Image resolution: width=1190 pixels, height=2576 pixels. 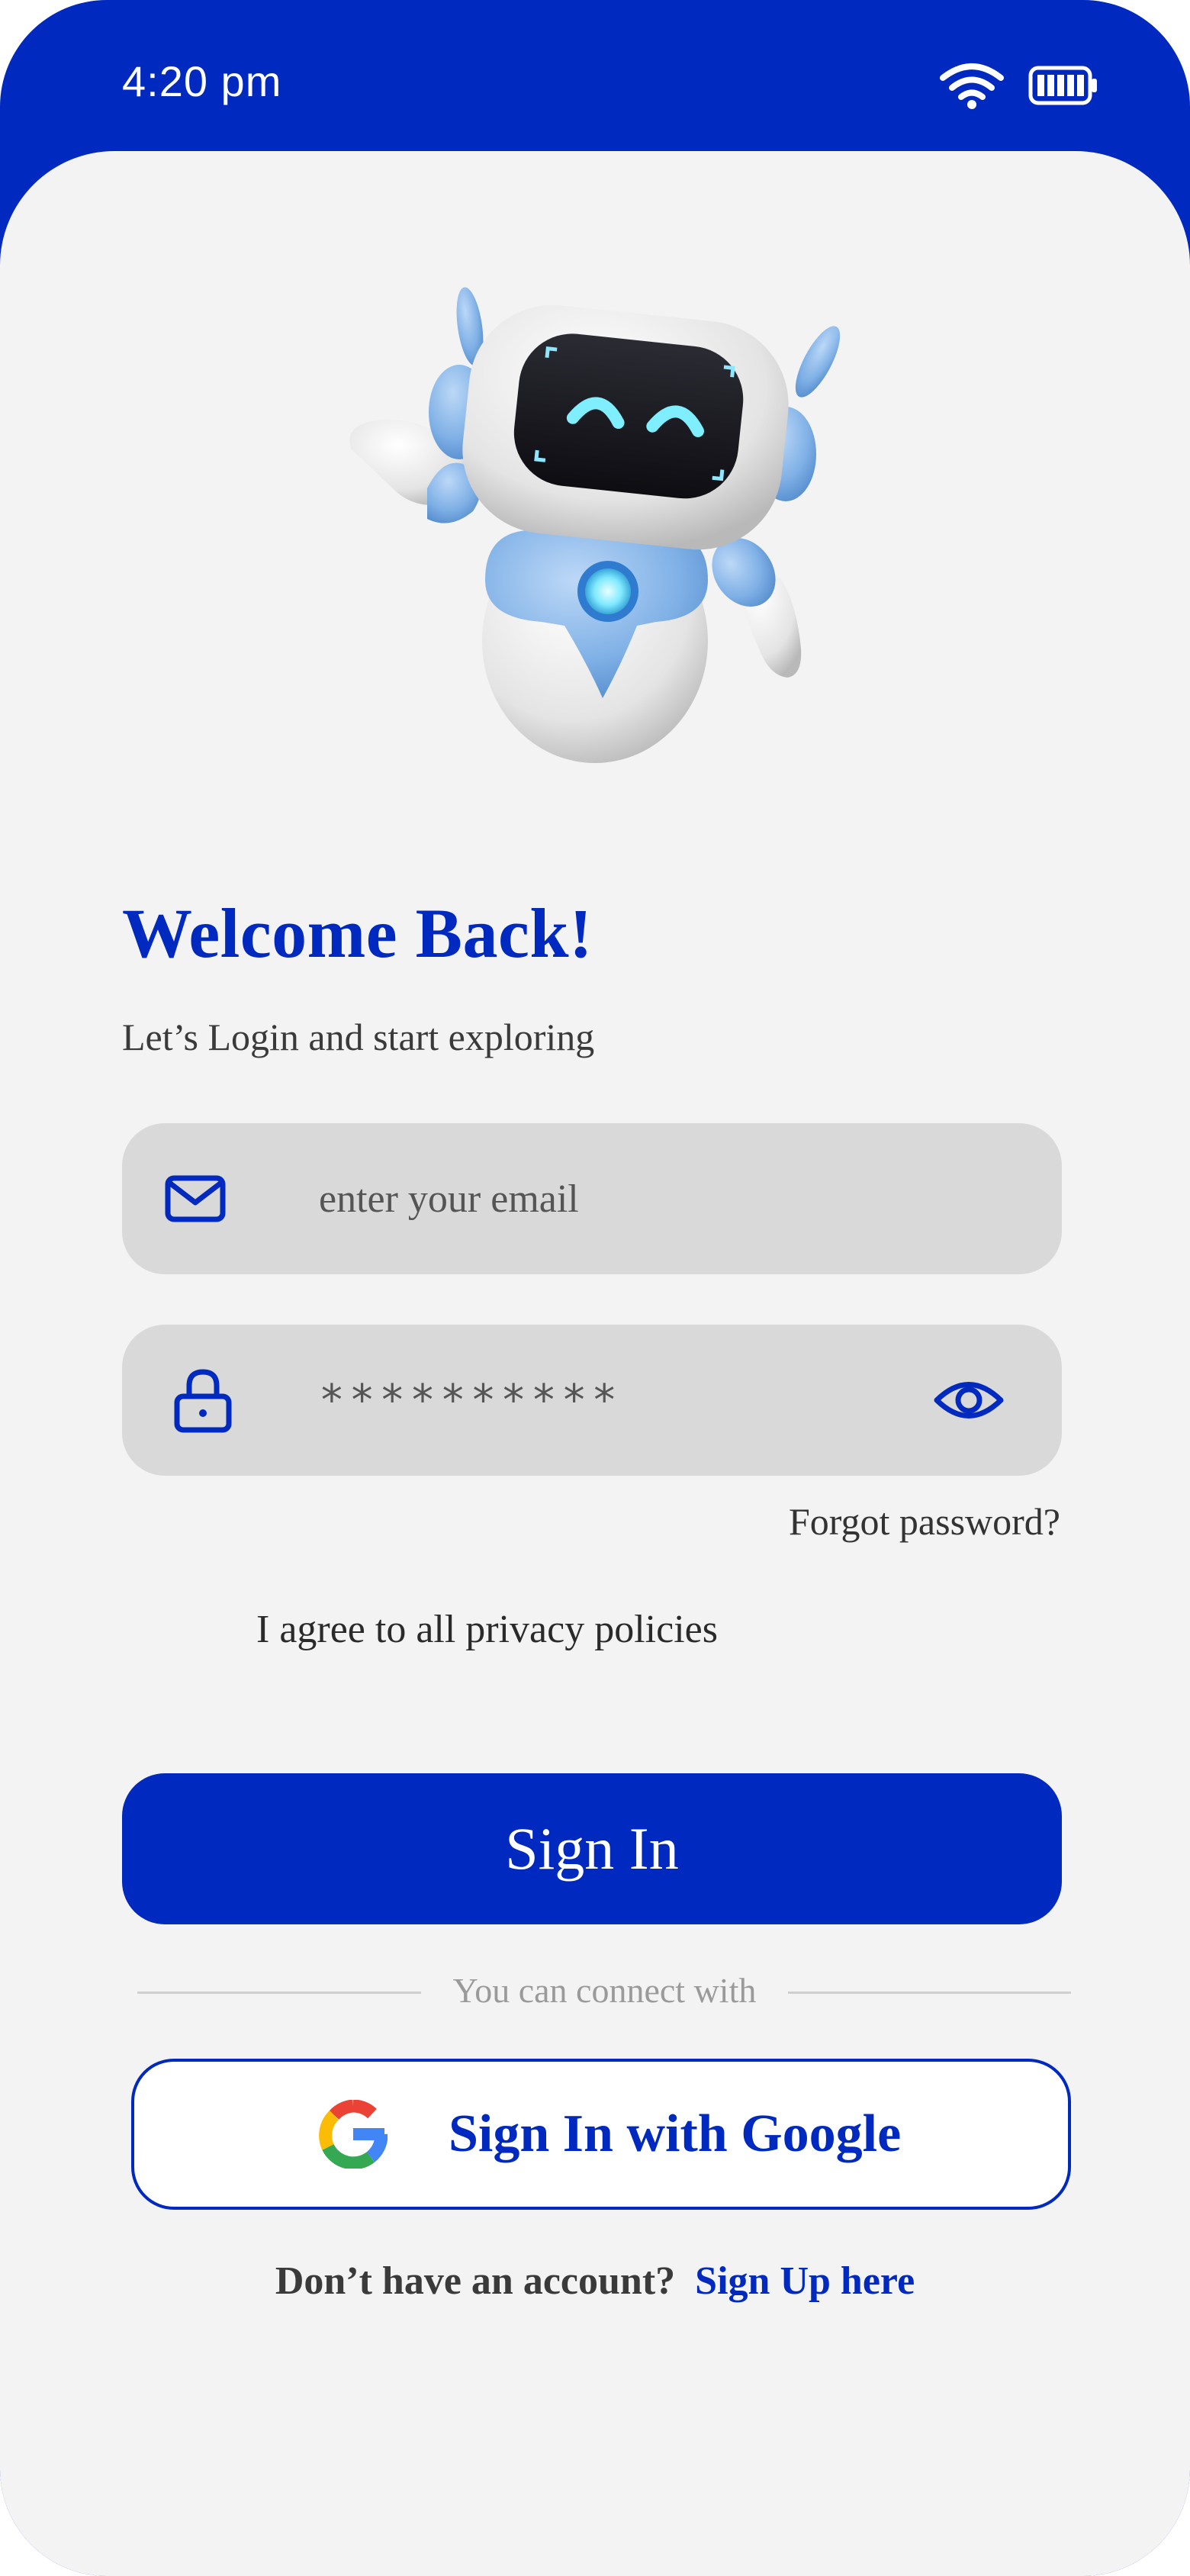 I want to click on divider-text: You can connect with, so click(x=604, y=1990).